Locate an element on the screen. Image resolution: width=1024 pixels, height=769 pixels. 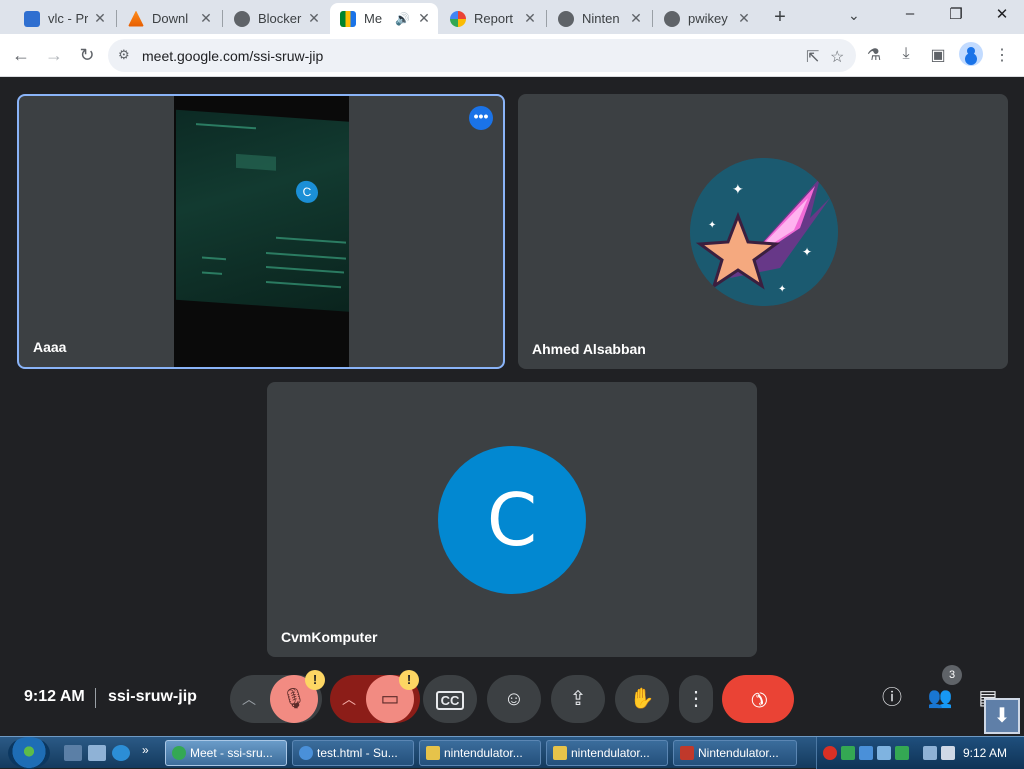
chrome-icon is located at coordinates (306, 753).